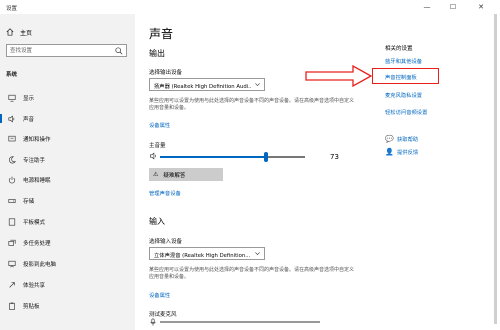 This screenshot has height=330, width=500. Describe the element at coordinates (12, 264) in the screenshot. I see `project-icon` at that location.